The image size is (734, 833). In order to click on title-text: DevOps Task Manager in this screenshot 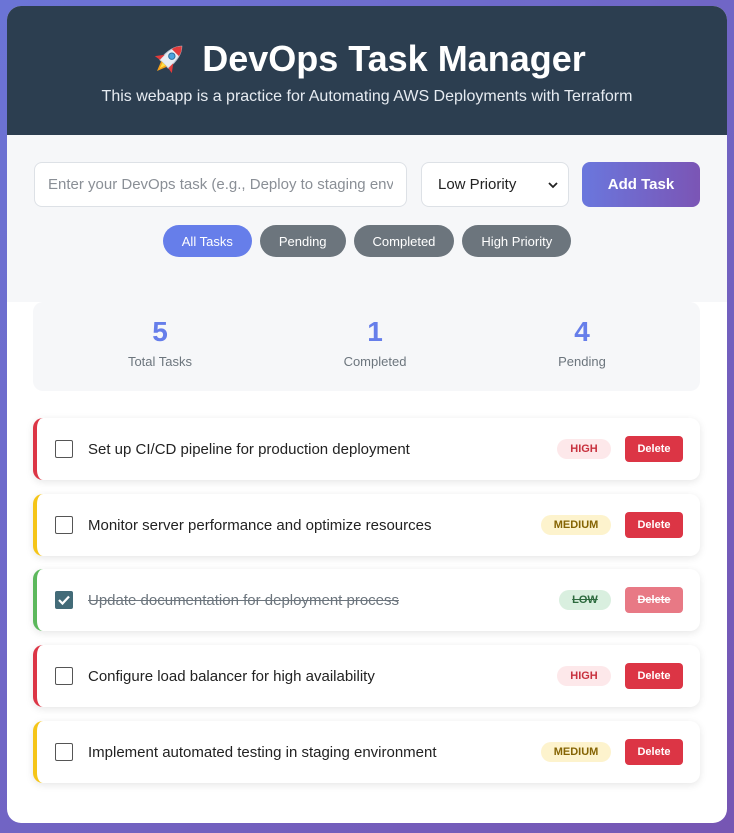, I will do `click(394, 58)`.